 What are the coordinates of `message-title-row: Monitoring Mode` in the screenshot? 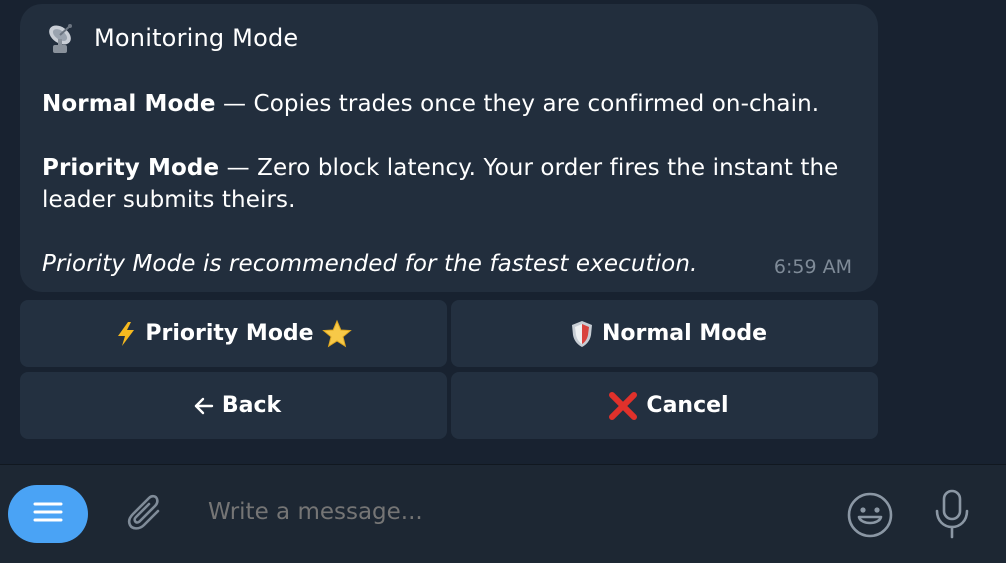 It's located at (170, 38).